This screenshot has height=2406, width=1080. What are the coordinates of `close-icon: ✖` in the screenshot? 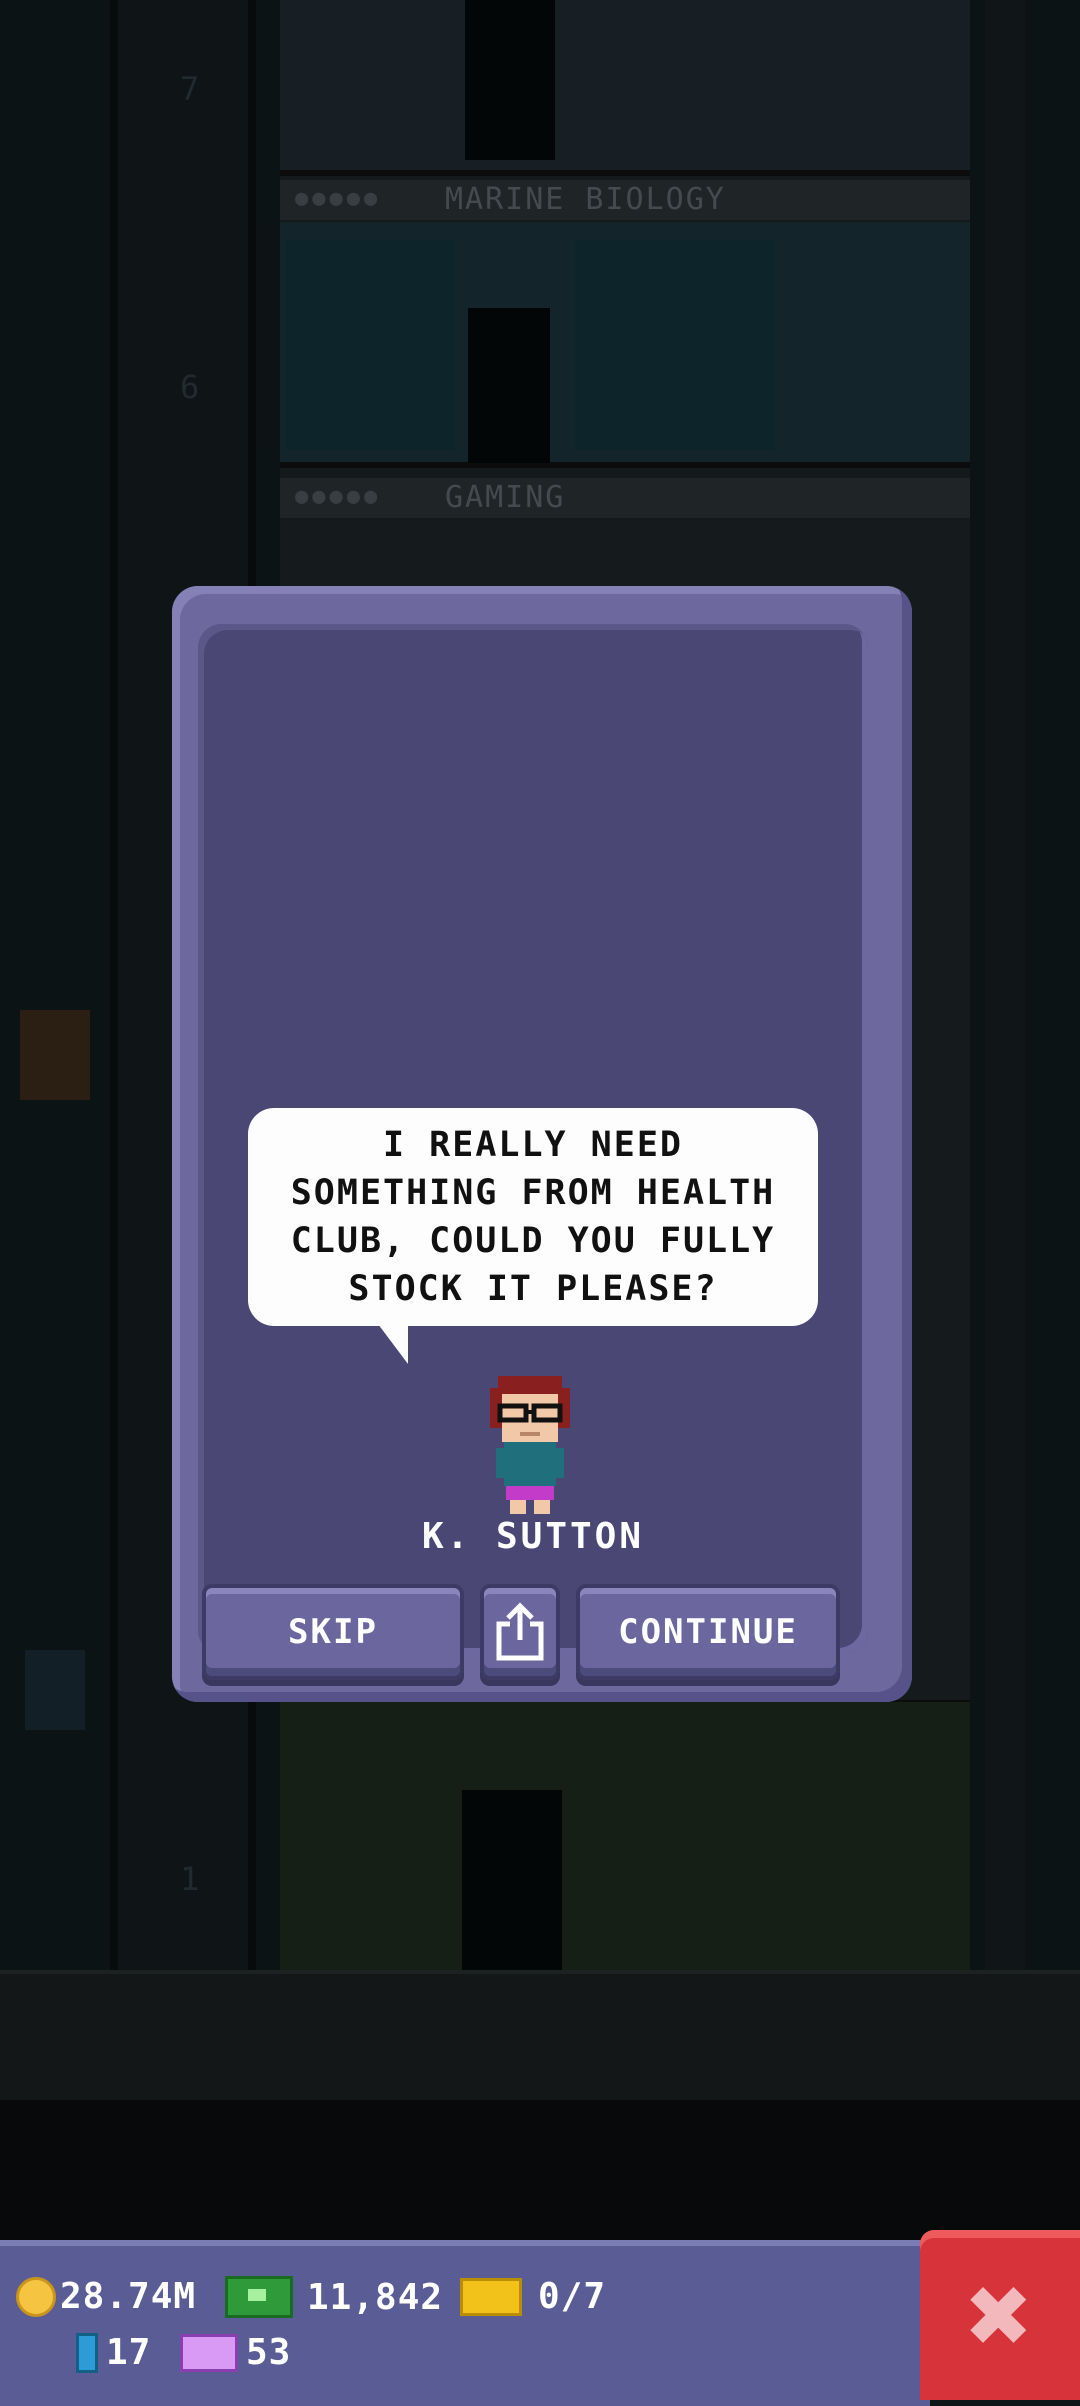 It's located at (1000, 2315).